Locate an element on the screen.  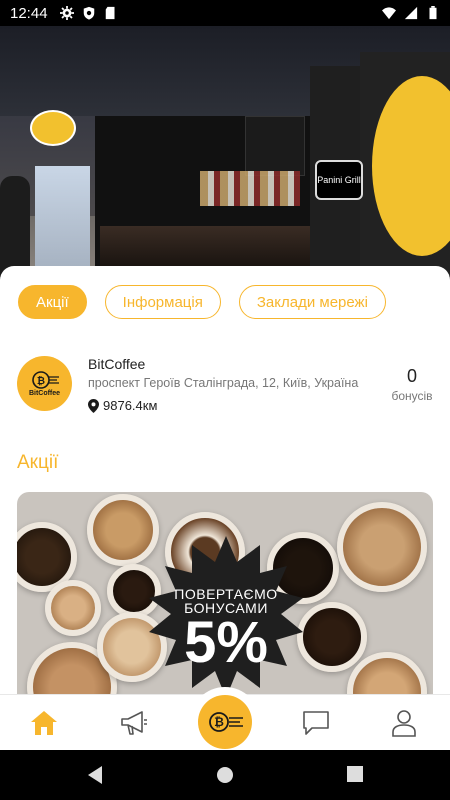
recents-icon is located at coordinates (355, 774).